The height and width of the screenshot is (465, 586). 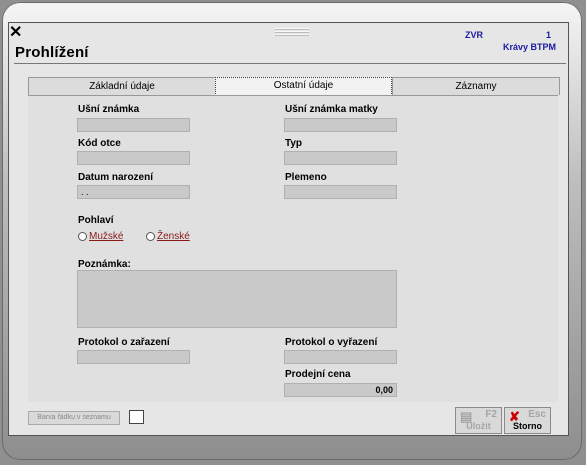 I want to click on sale-price-field: 0,00, so click(x=340, y=390).